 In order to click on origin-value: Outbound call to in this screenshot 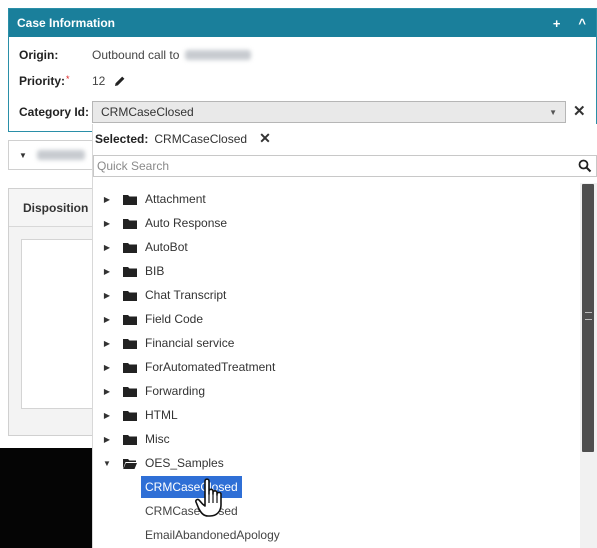, I will do `click(136, 55)`.